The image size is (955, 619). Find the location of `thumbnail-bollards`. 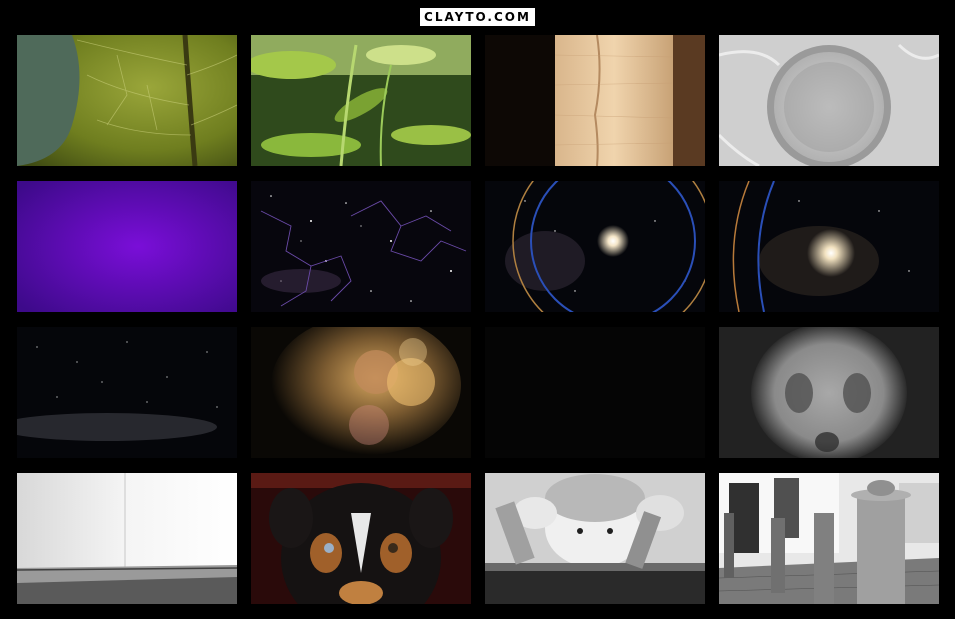

thumbnail-bollards is located at coordinates (829, 538).